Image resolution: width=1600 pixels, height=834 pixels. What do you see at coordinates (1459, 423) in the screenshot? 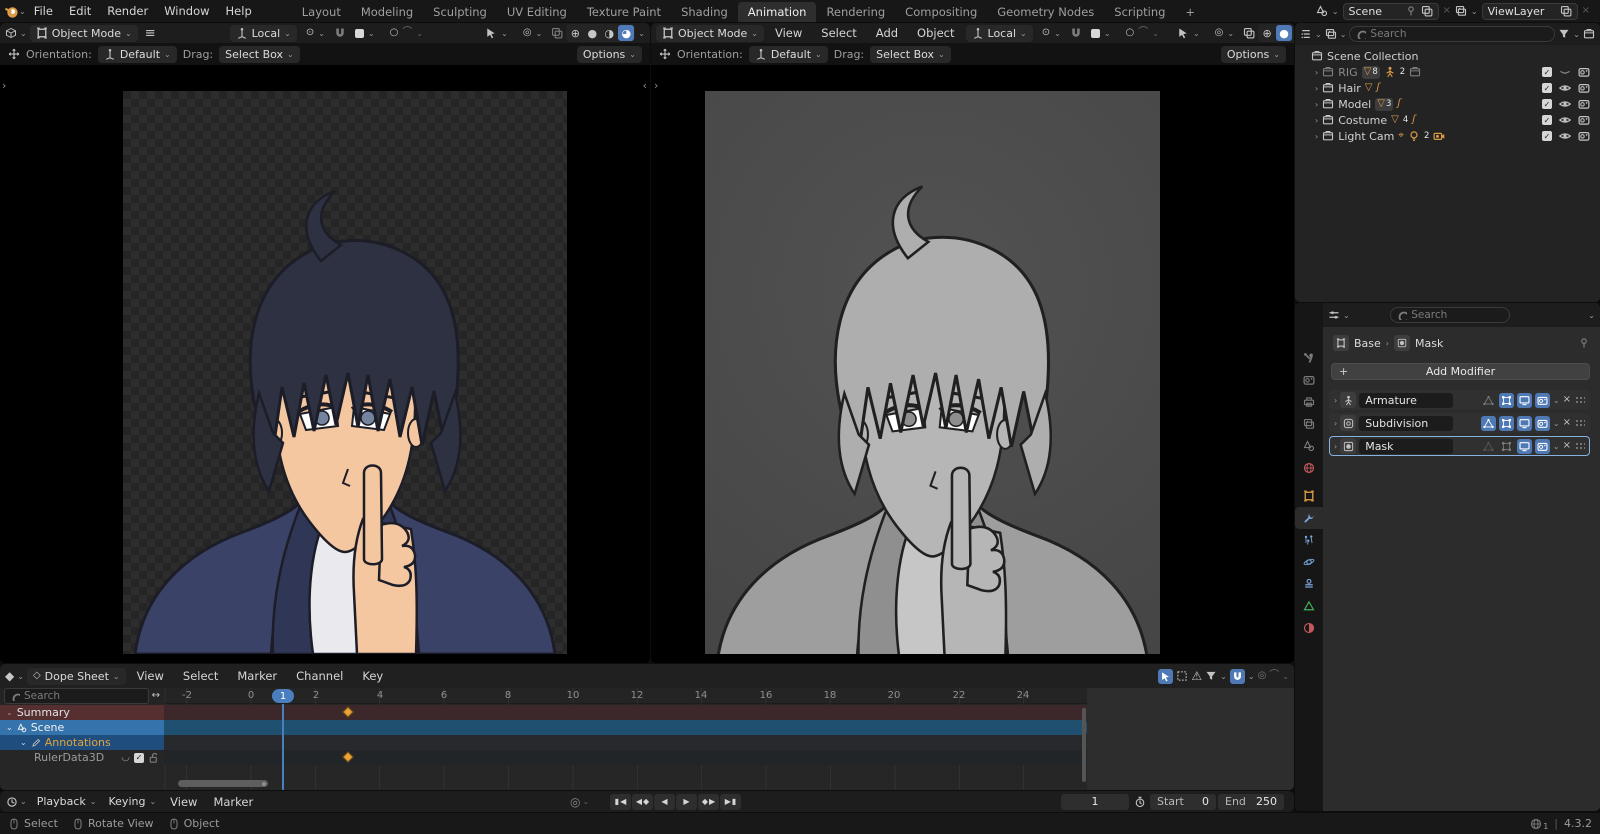
I see `modifier-subdivision: › Subdivision ⌄ ×` at bounding box center [1459, 423].